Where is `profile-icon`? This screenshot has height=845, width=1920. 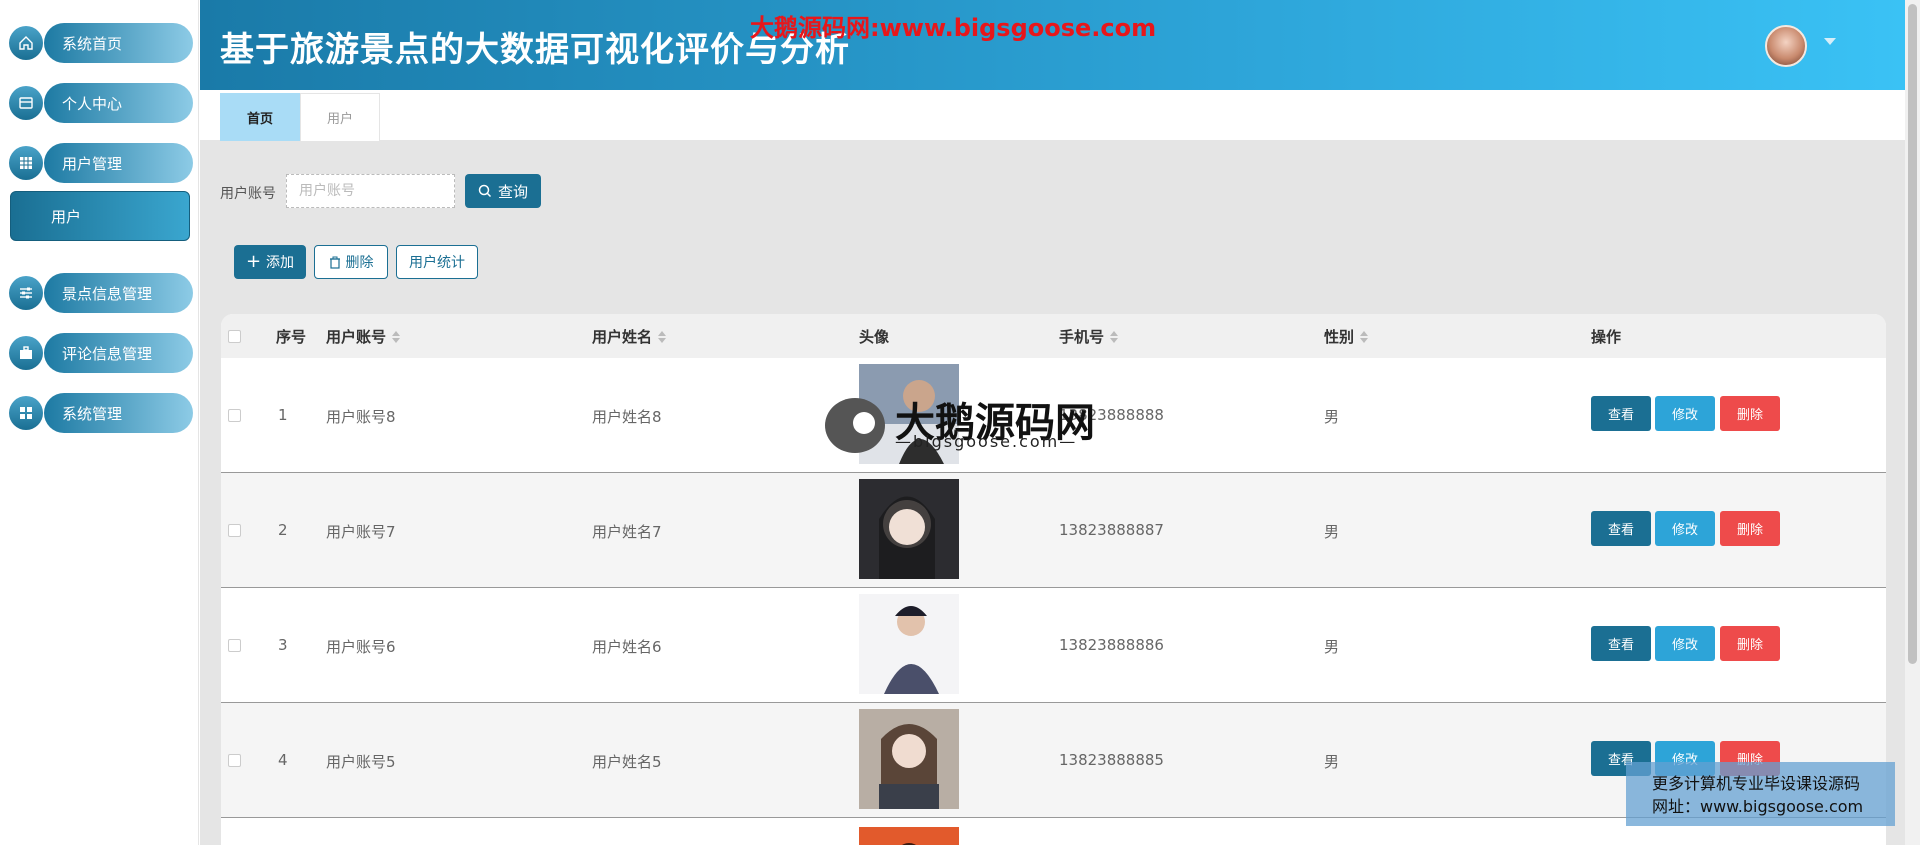
profile-icon is located at coordinates (26, 103).